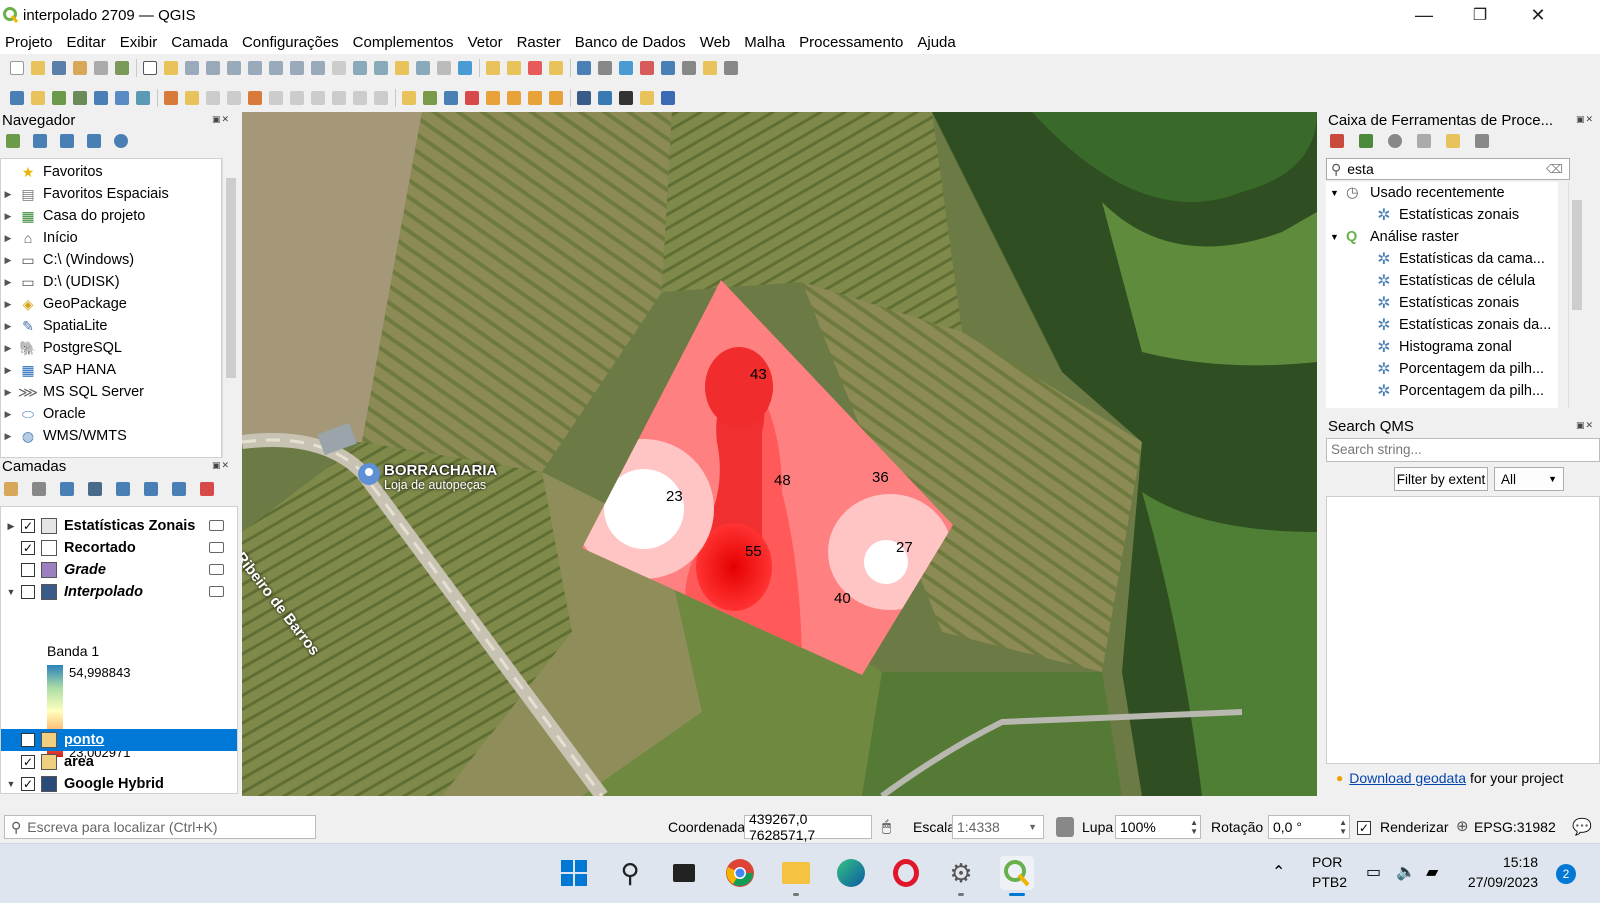 The width and height of the screenshot is (1600, 903). I want to click on add-vector-icon, so click(59, 98).